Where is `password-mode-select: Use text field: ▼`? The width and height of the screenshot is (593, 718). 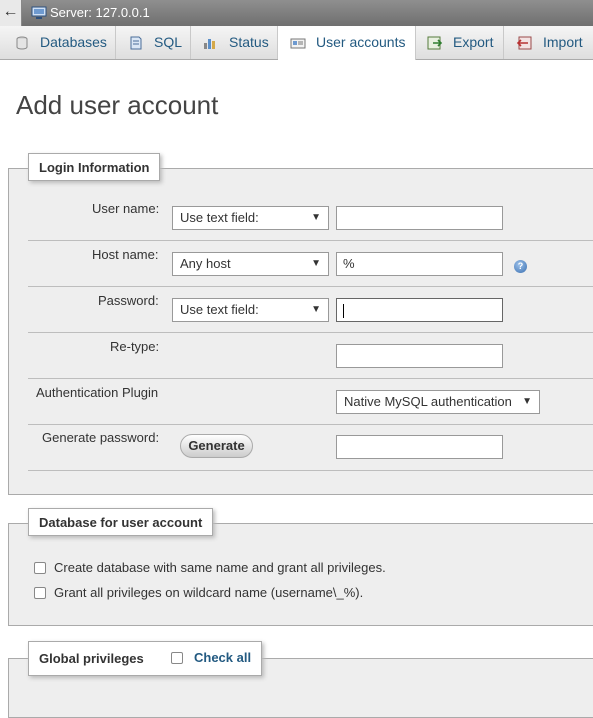
password-mode-select: Use text field: ▼ is located at coordinates (250, 310).